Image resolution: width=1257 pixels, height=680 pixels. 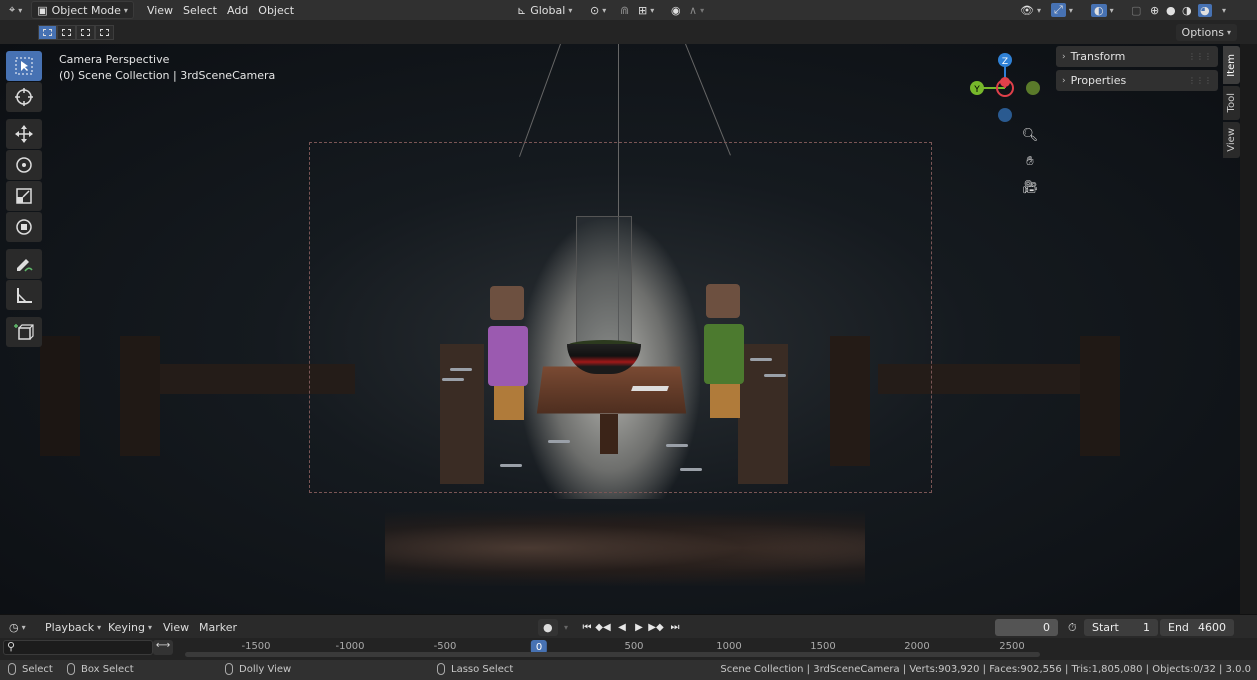 I want to click on end-frame-field: End 4600, so click(x=1197, y=627).